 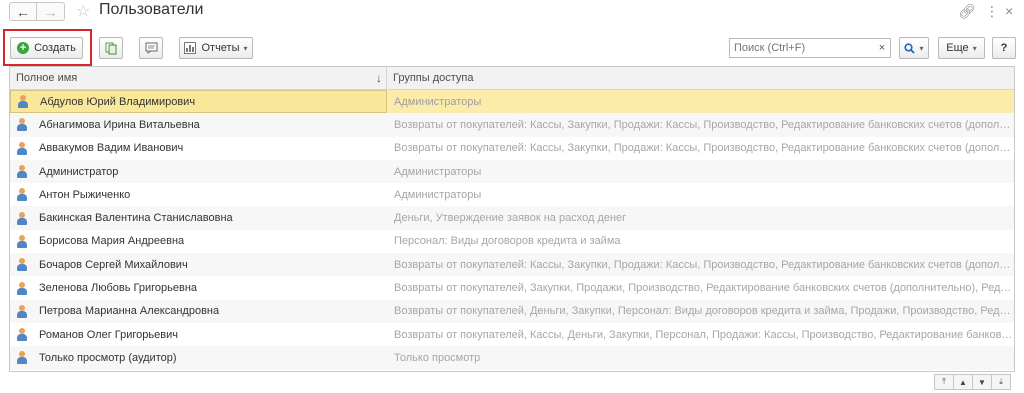 I want to click on user-name-cell: Романов Олег Григорьевич, so click(x=198, y=334).